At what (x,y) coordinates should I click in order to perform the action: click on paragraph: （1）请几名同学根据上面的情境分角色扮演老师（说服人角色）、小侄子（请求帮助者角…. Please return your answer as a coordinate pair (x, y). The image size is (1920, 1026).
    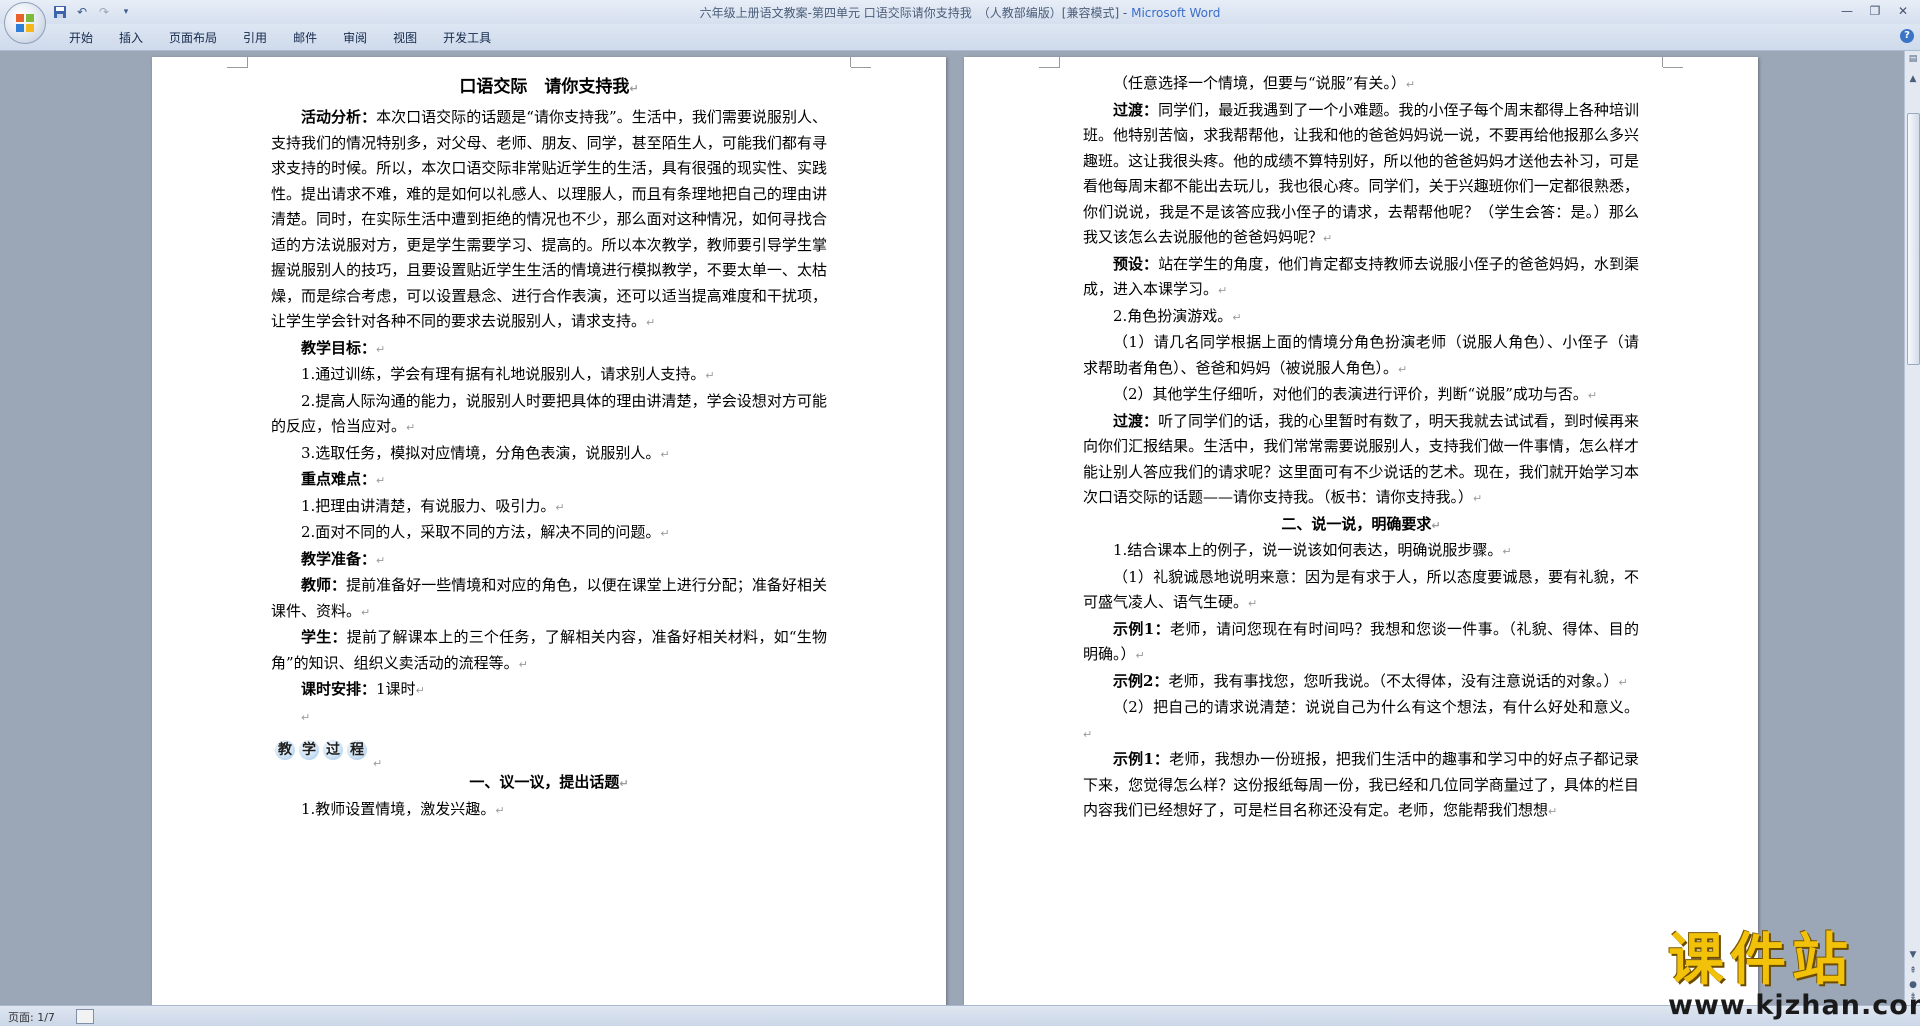
    Looking at the image, I should click on (1361, 356).